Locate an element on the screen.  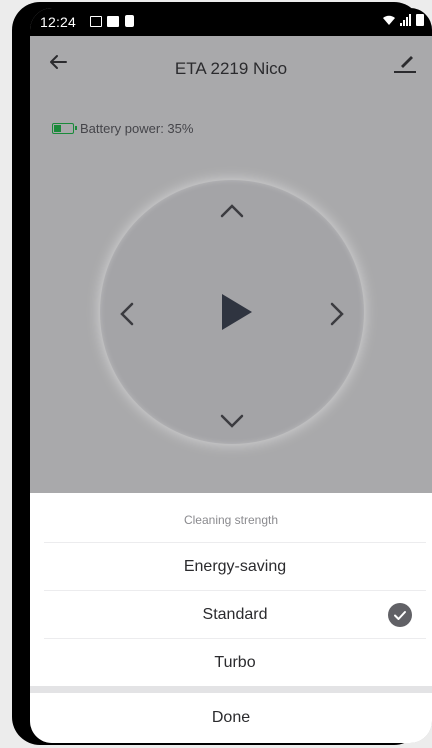
battery-status: Battery power: 35% is located at coordinates (122, 128).